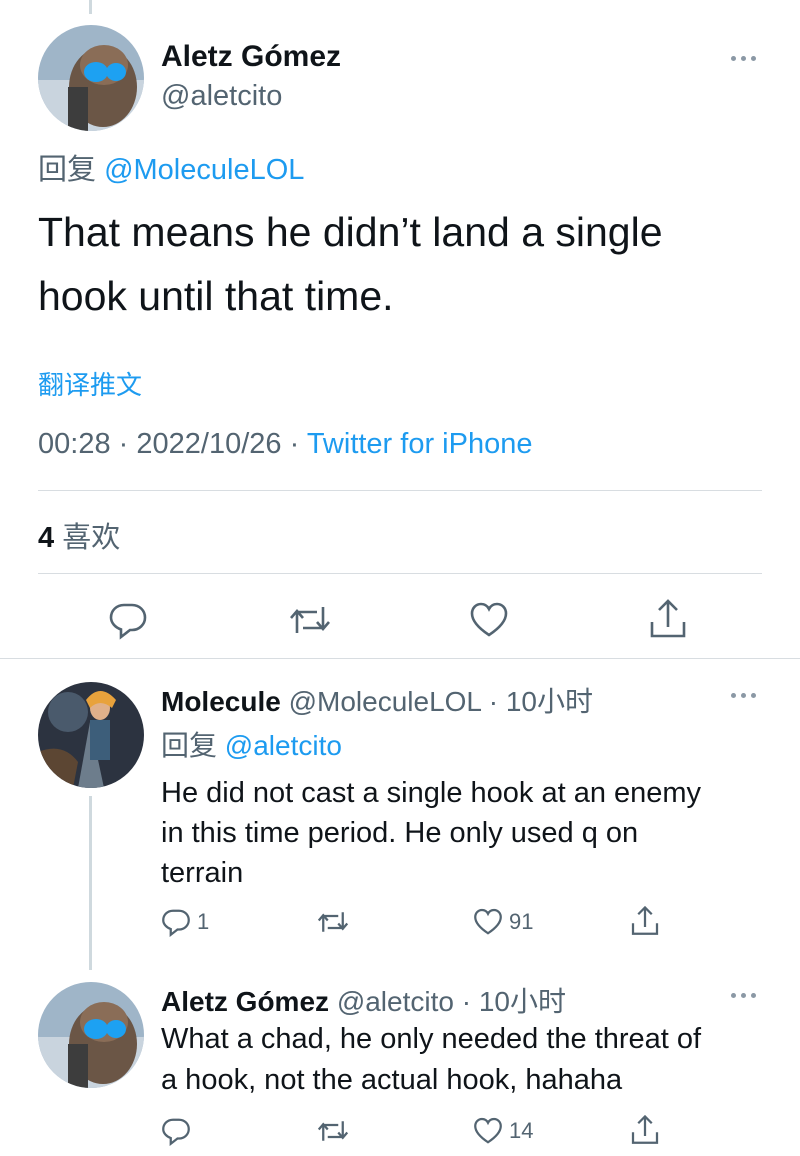 This screenshot has height=1156, width=800. What do you see at coordinates (203, 921) in the screenshot?
I see `reply-count: 1` at bounding box center [203, 921].